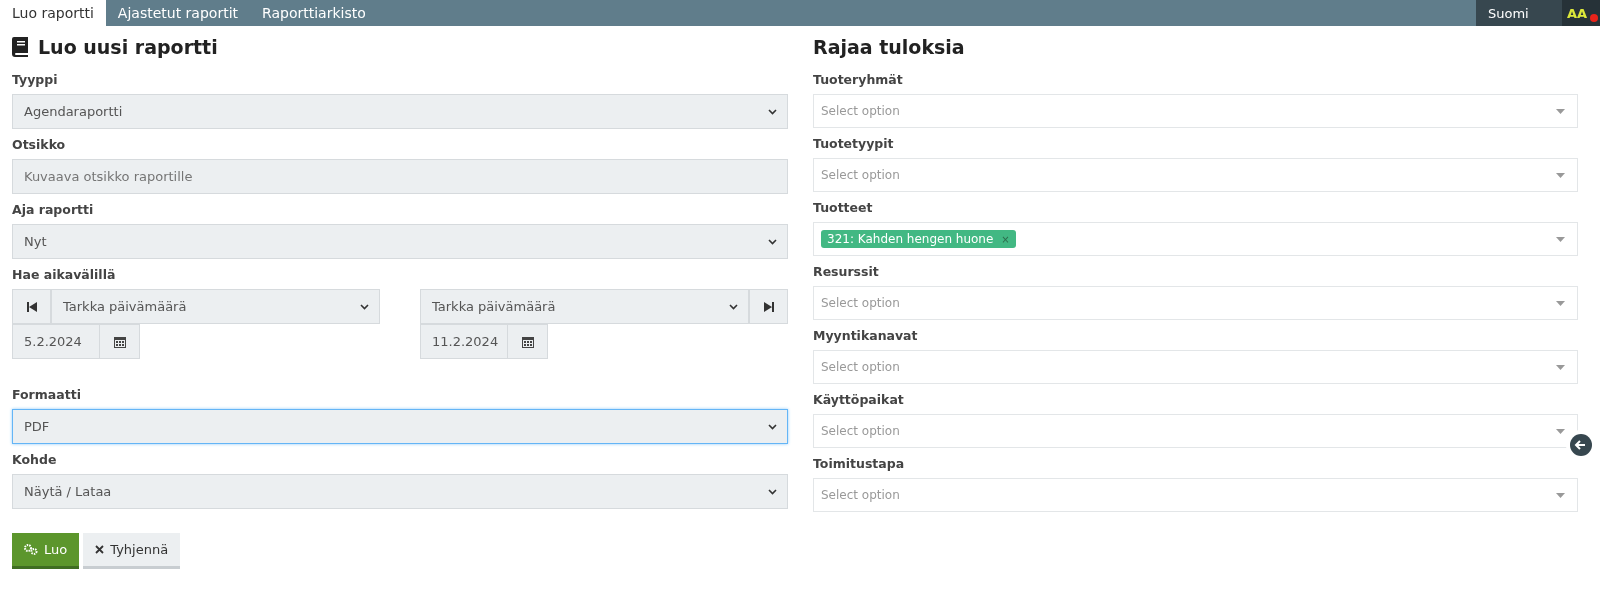 Image resolution: width=1600 pixels, height=600 pixels. Describe the element at coordinates (859, 399) in the screenshot. I see `field-label: Käyttöpaikat` at that location.